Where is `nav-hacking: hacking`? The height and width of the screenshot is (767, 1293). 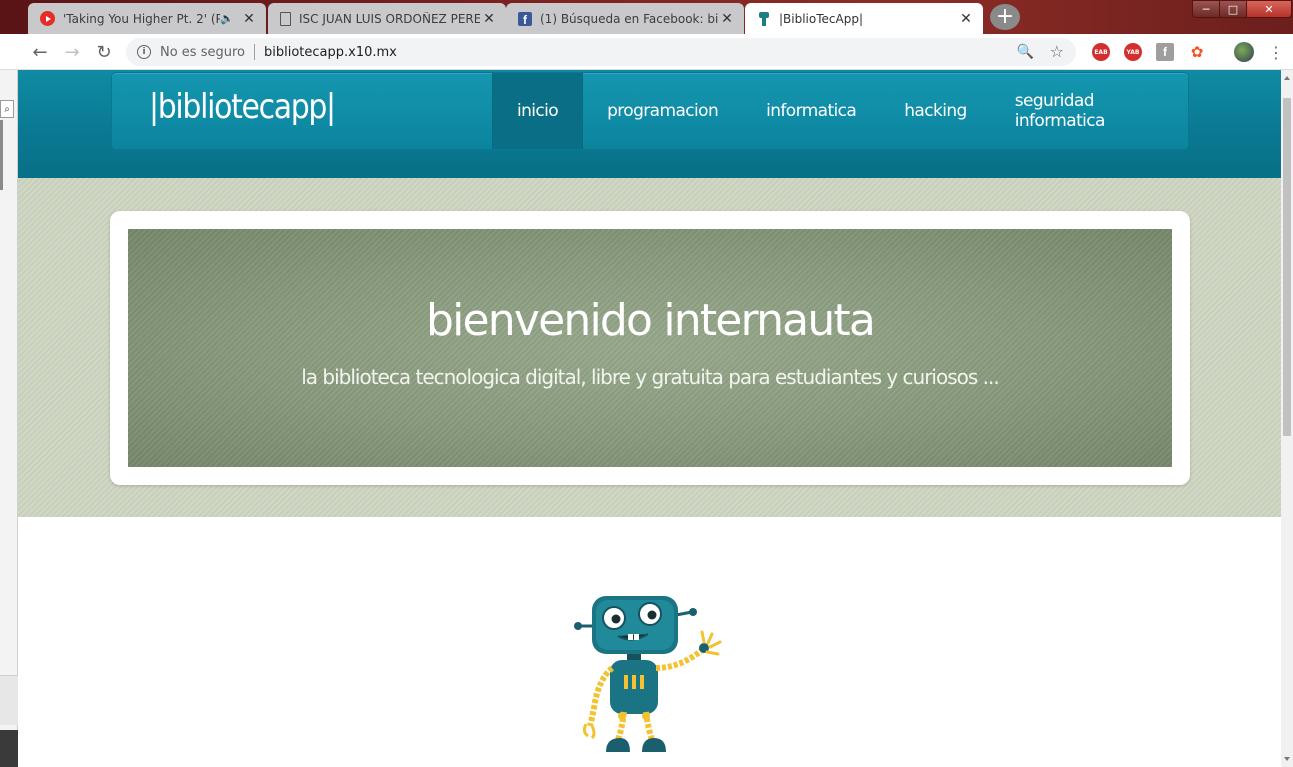
nav-hacking: hacking is located at coordinates (935, 111).